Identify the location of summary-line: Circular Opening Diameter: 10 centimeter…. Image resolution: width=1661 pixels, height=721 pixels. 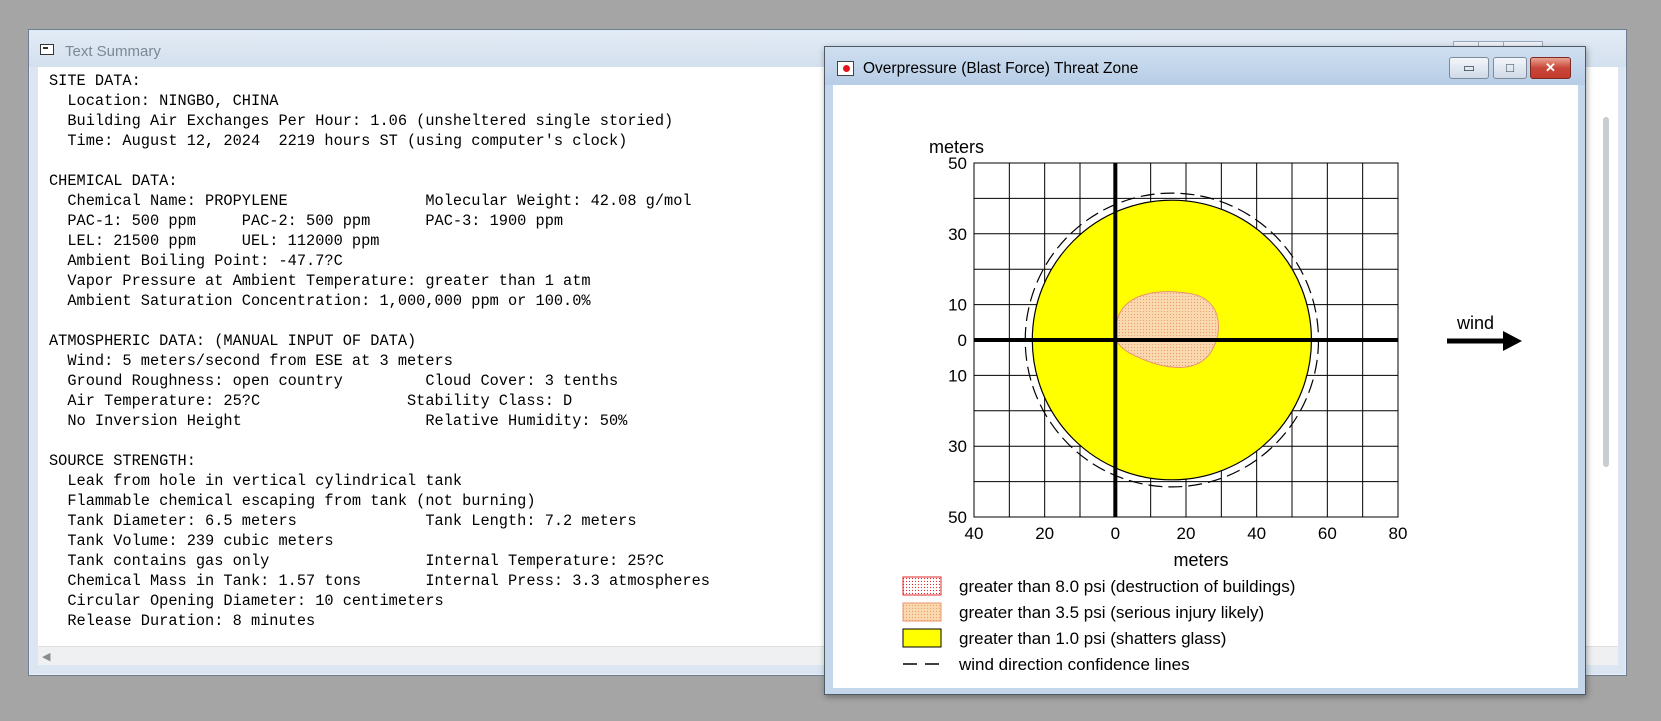
(246, 601).